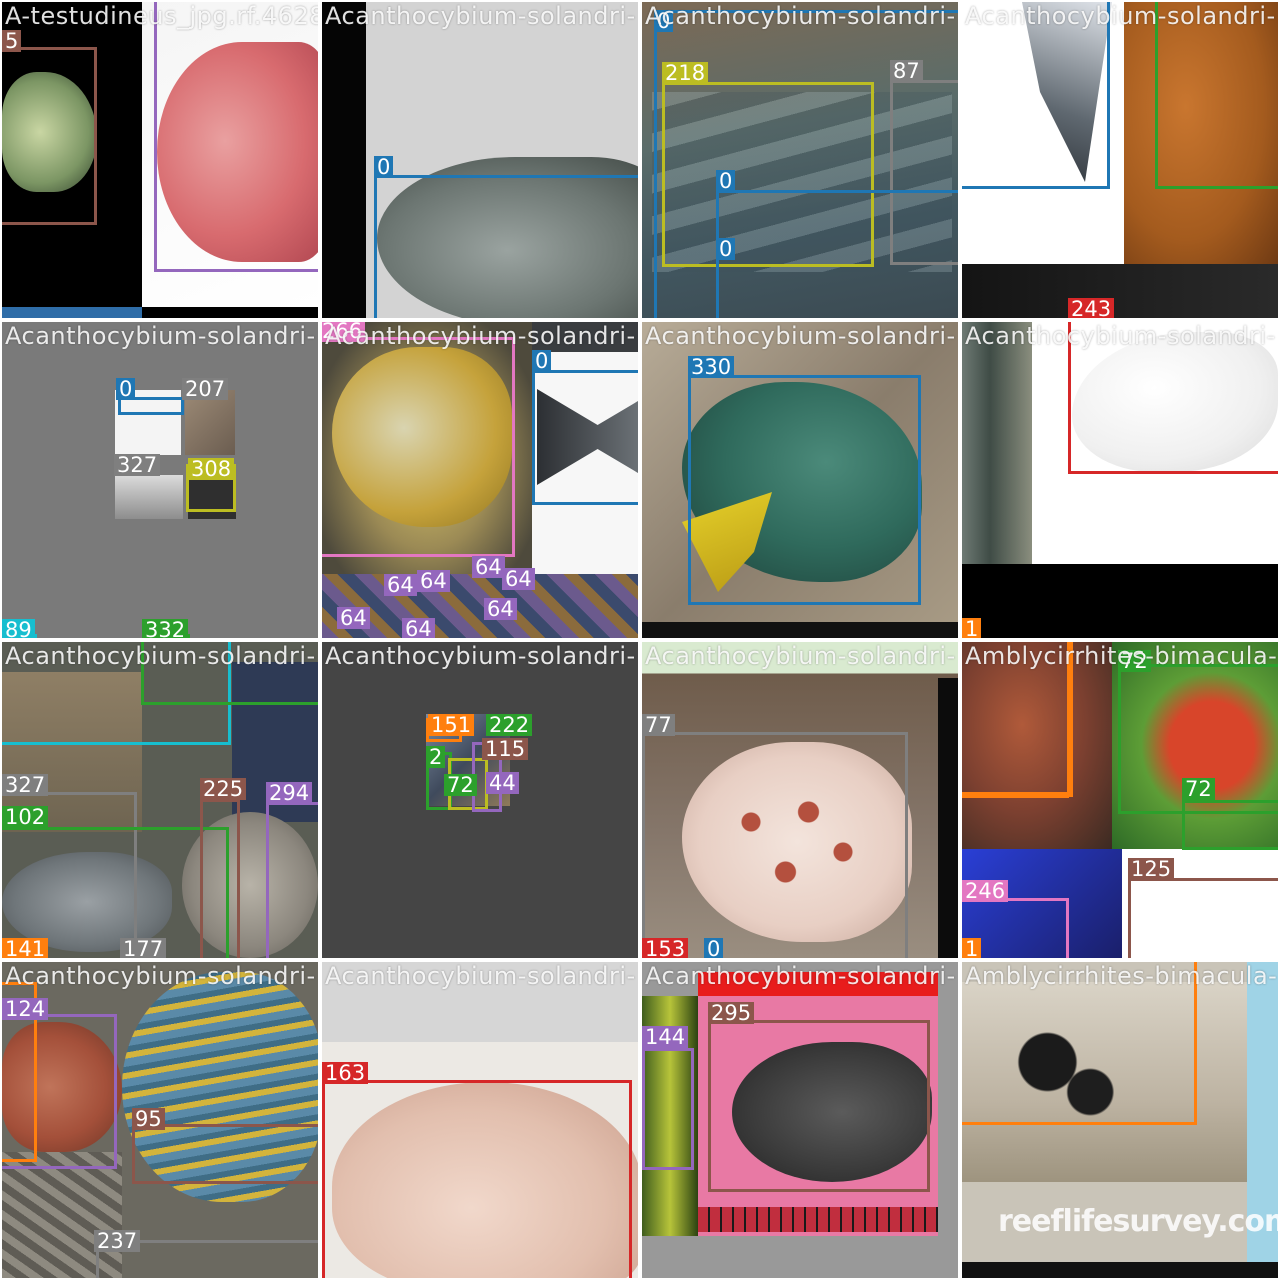 The height and width of the screenshot is (1280, 1280). I want to click on bbox-label: 246, so click(985, 891).